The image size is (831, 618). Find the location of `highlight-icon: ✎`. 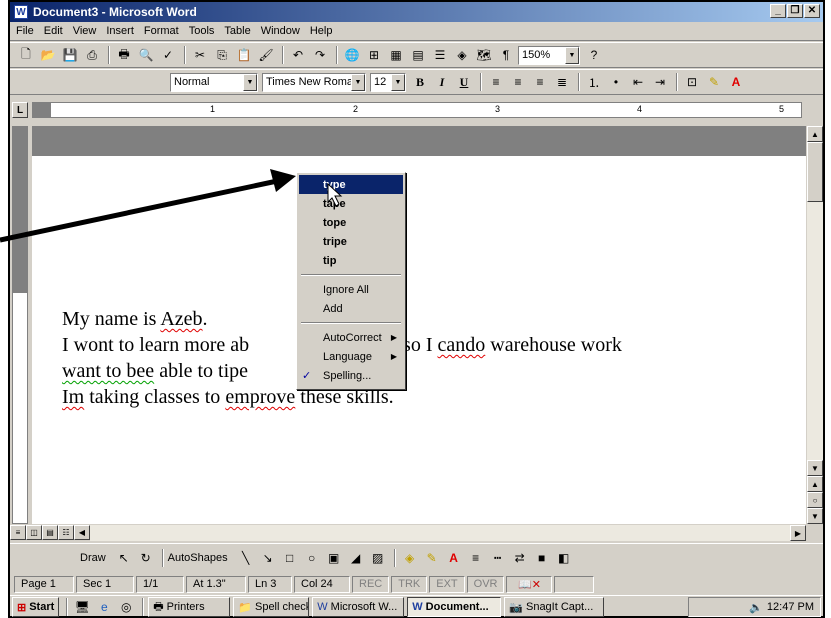

highlight-icon: ✎ is located at coordinates (714, 82).